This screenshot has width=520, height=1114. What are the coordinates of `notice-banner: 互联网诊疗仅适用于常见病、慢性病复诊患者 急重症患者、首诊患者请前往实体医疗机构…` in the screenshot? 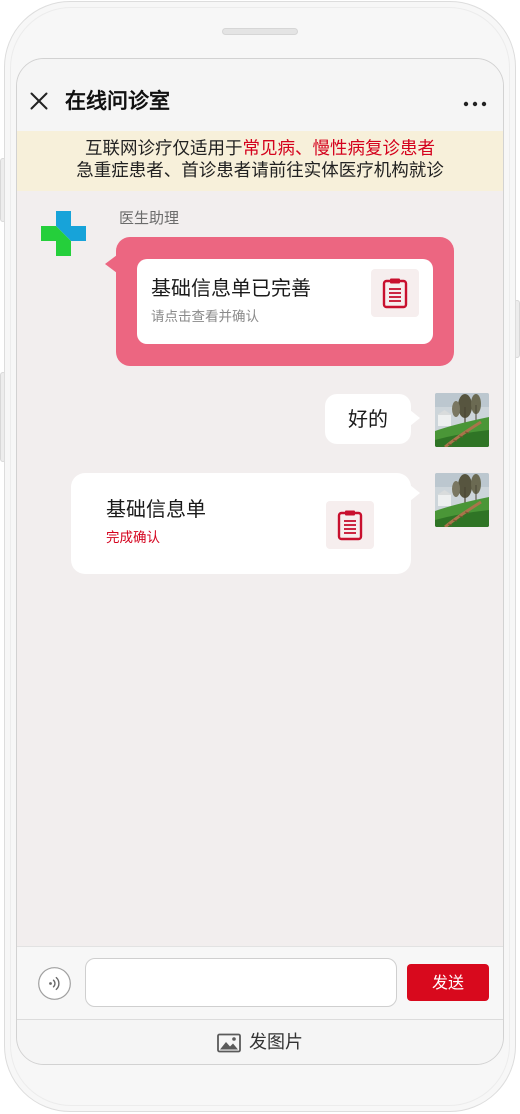 It's located at (260, 161).